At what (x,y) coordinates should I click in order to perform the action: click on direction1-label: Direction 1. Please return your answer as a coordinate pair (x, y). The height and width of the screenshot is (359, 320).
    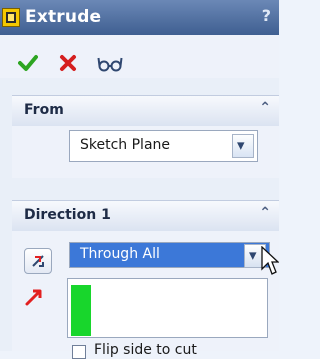
    Looking at the image, I should click on (67, 215).